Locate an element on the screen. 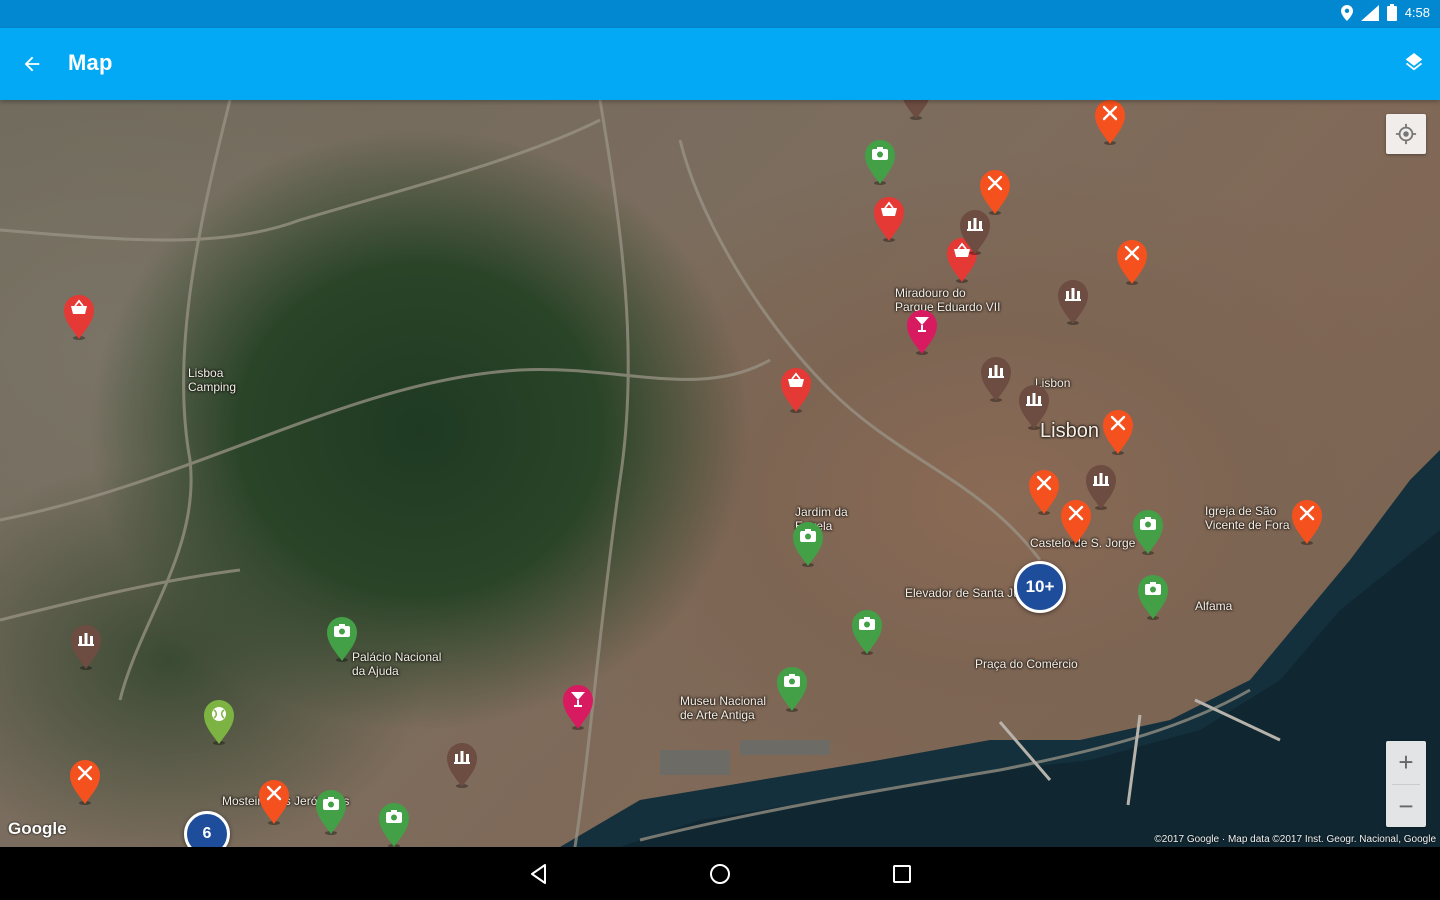 The width and height of the screenshot is (1440, 900). page-title: Map is located at coordinates (90, 62).